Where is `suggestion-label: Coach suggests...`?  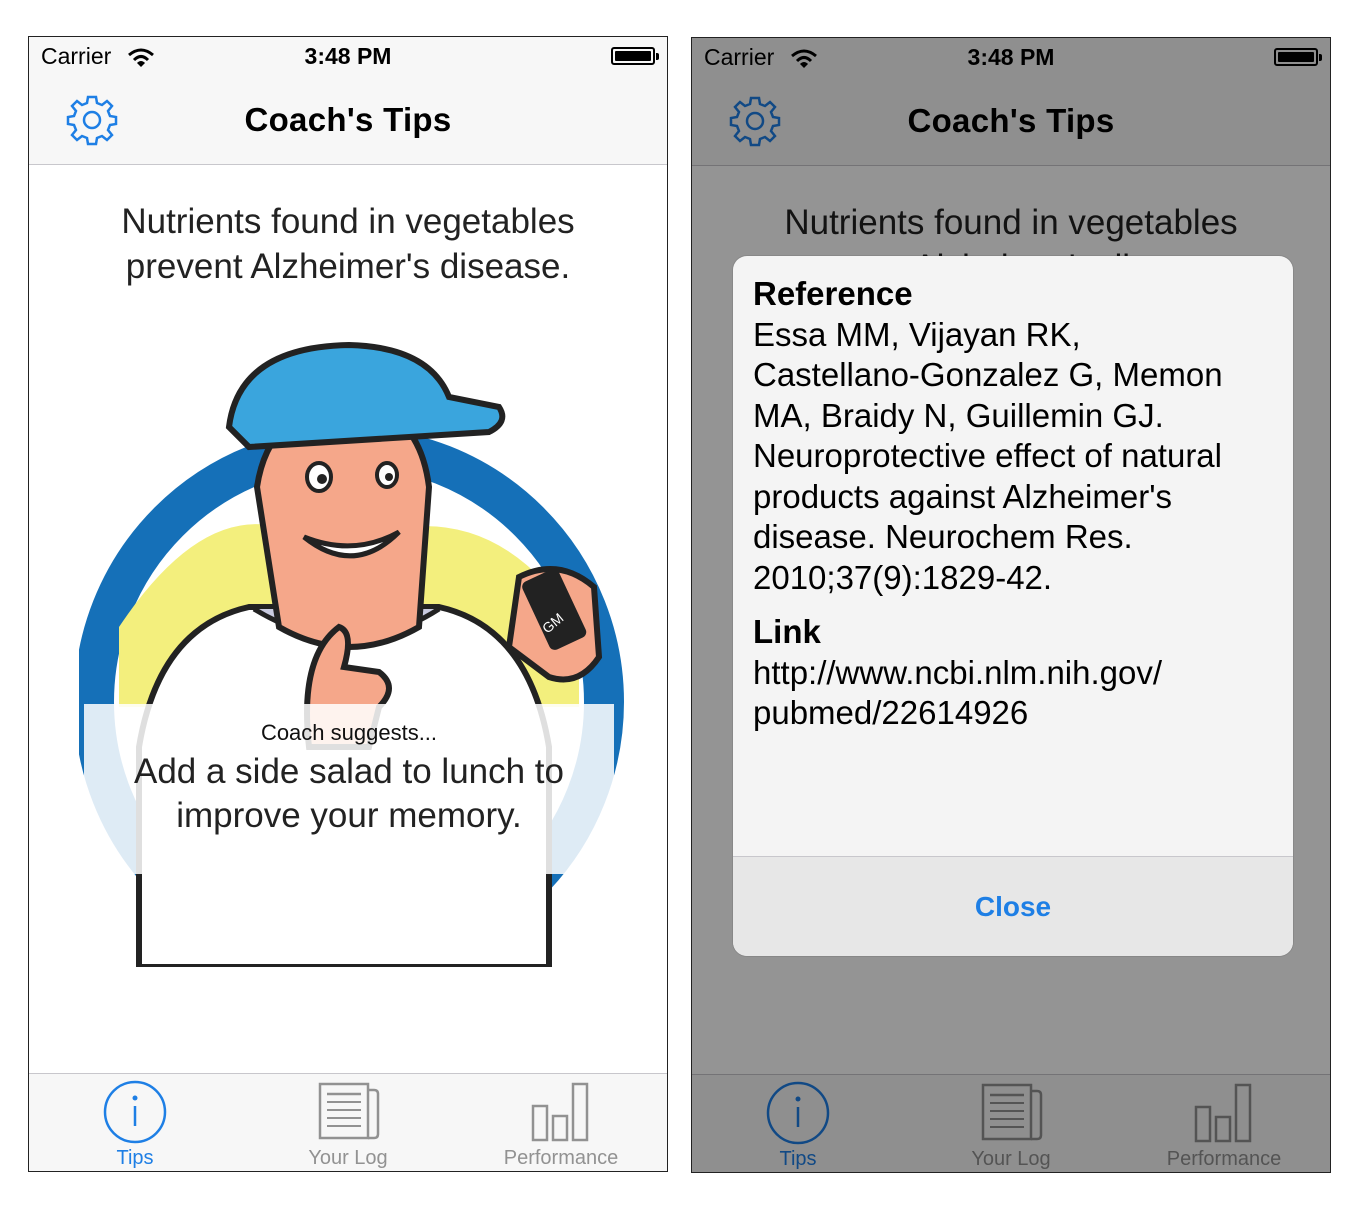 suggestion-label: Coach suggests... is located at coordinates (349, 732).